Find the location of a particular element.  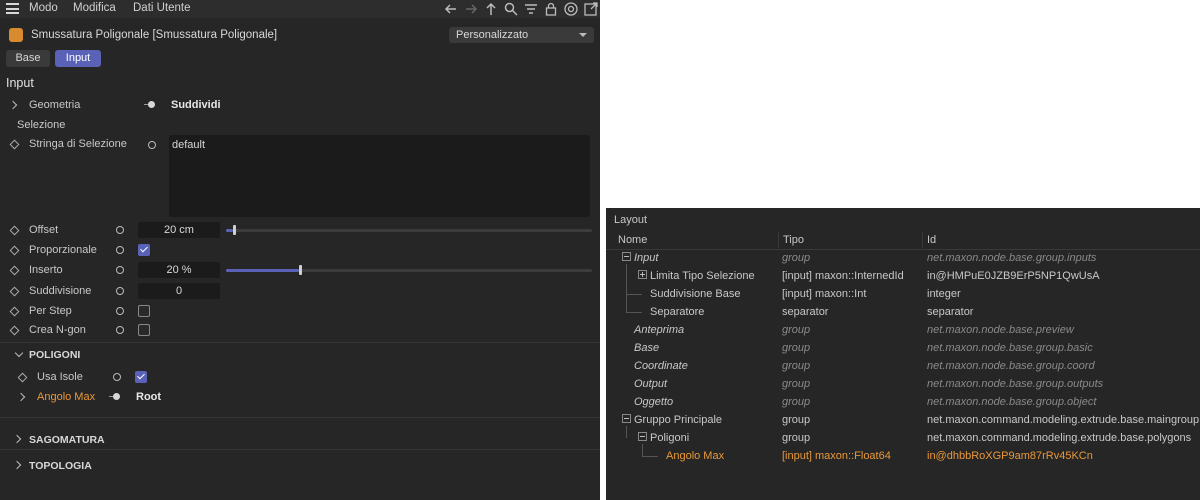

stringa-textarea: default is located at coordinates (379, 176).